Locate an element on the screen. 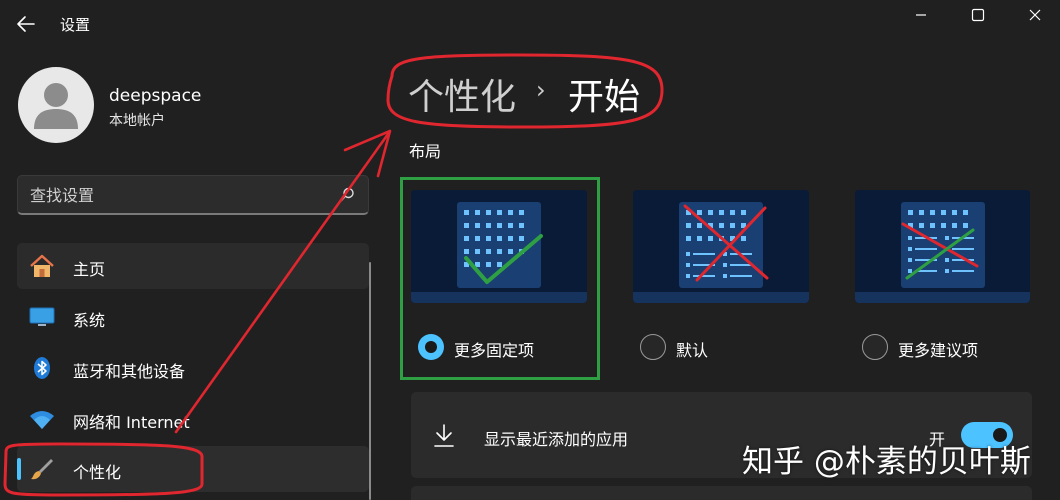 The width and height of the screenshot is (1060, 500). breadcrumb-parent: 个性化 is located at coordinates (462, 94).